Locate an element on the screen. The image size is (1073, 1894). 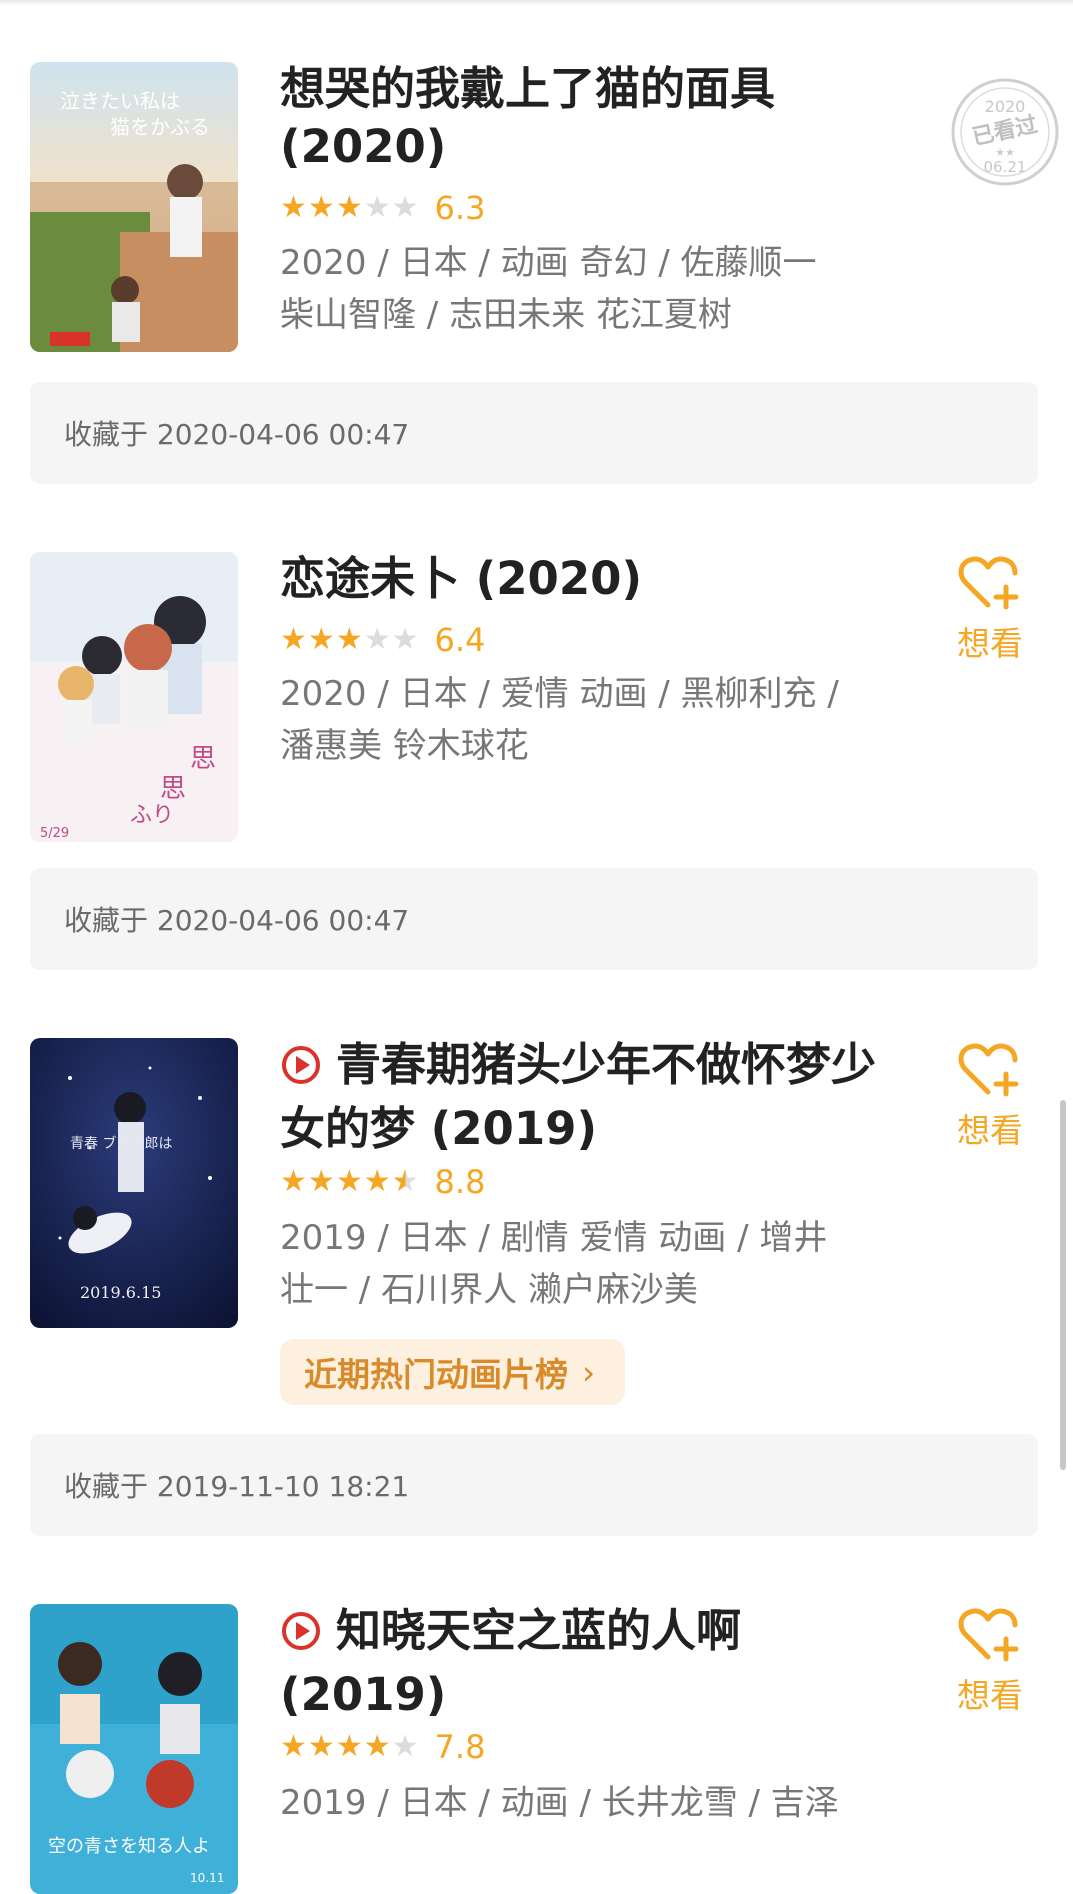
rating-row: ★ ★ ★ ★ ★ 6.3 is located at coordinates (382, 208).